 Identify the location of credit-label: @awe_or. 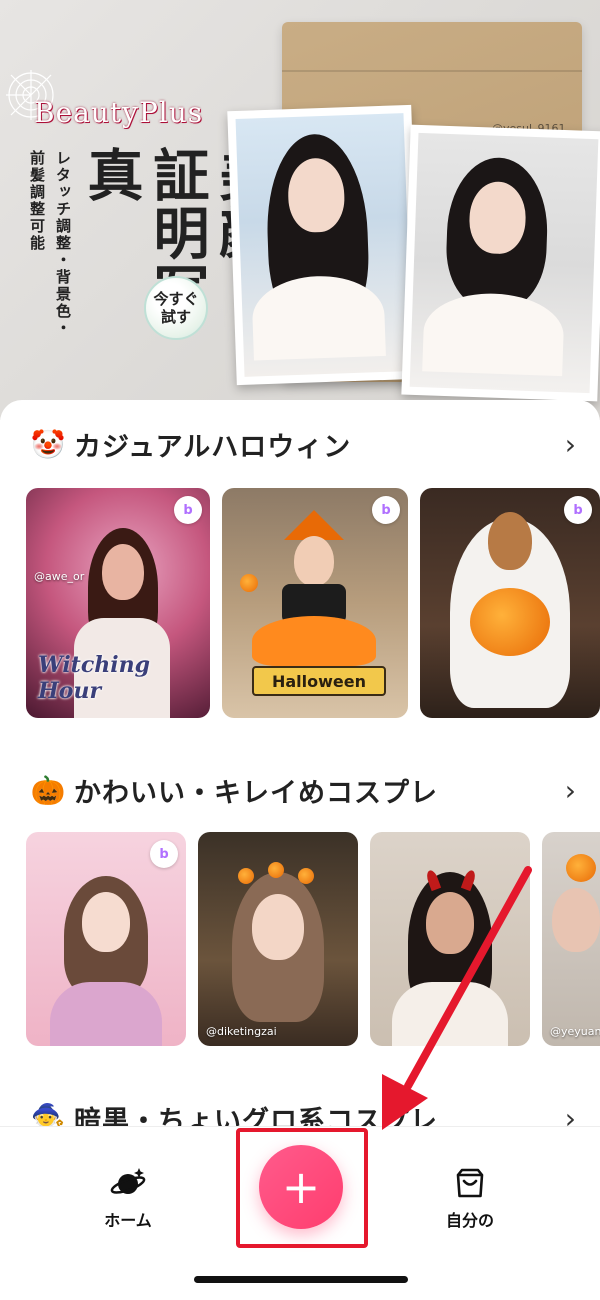
(59, 576).